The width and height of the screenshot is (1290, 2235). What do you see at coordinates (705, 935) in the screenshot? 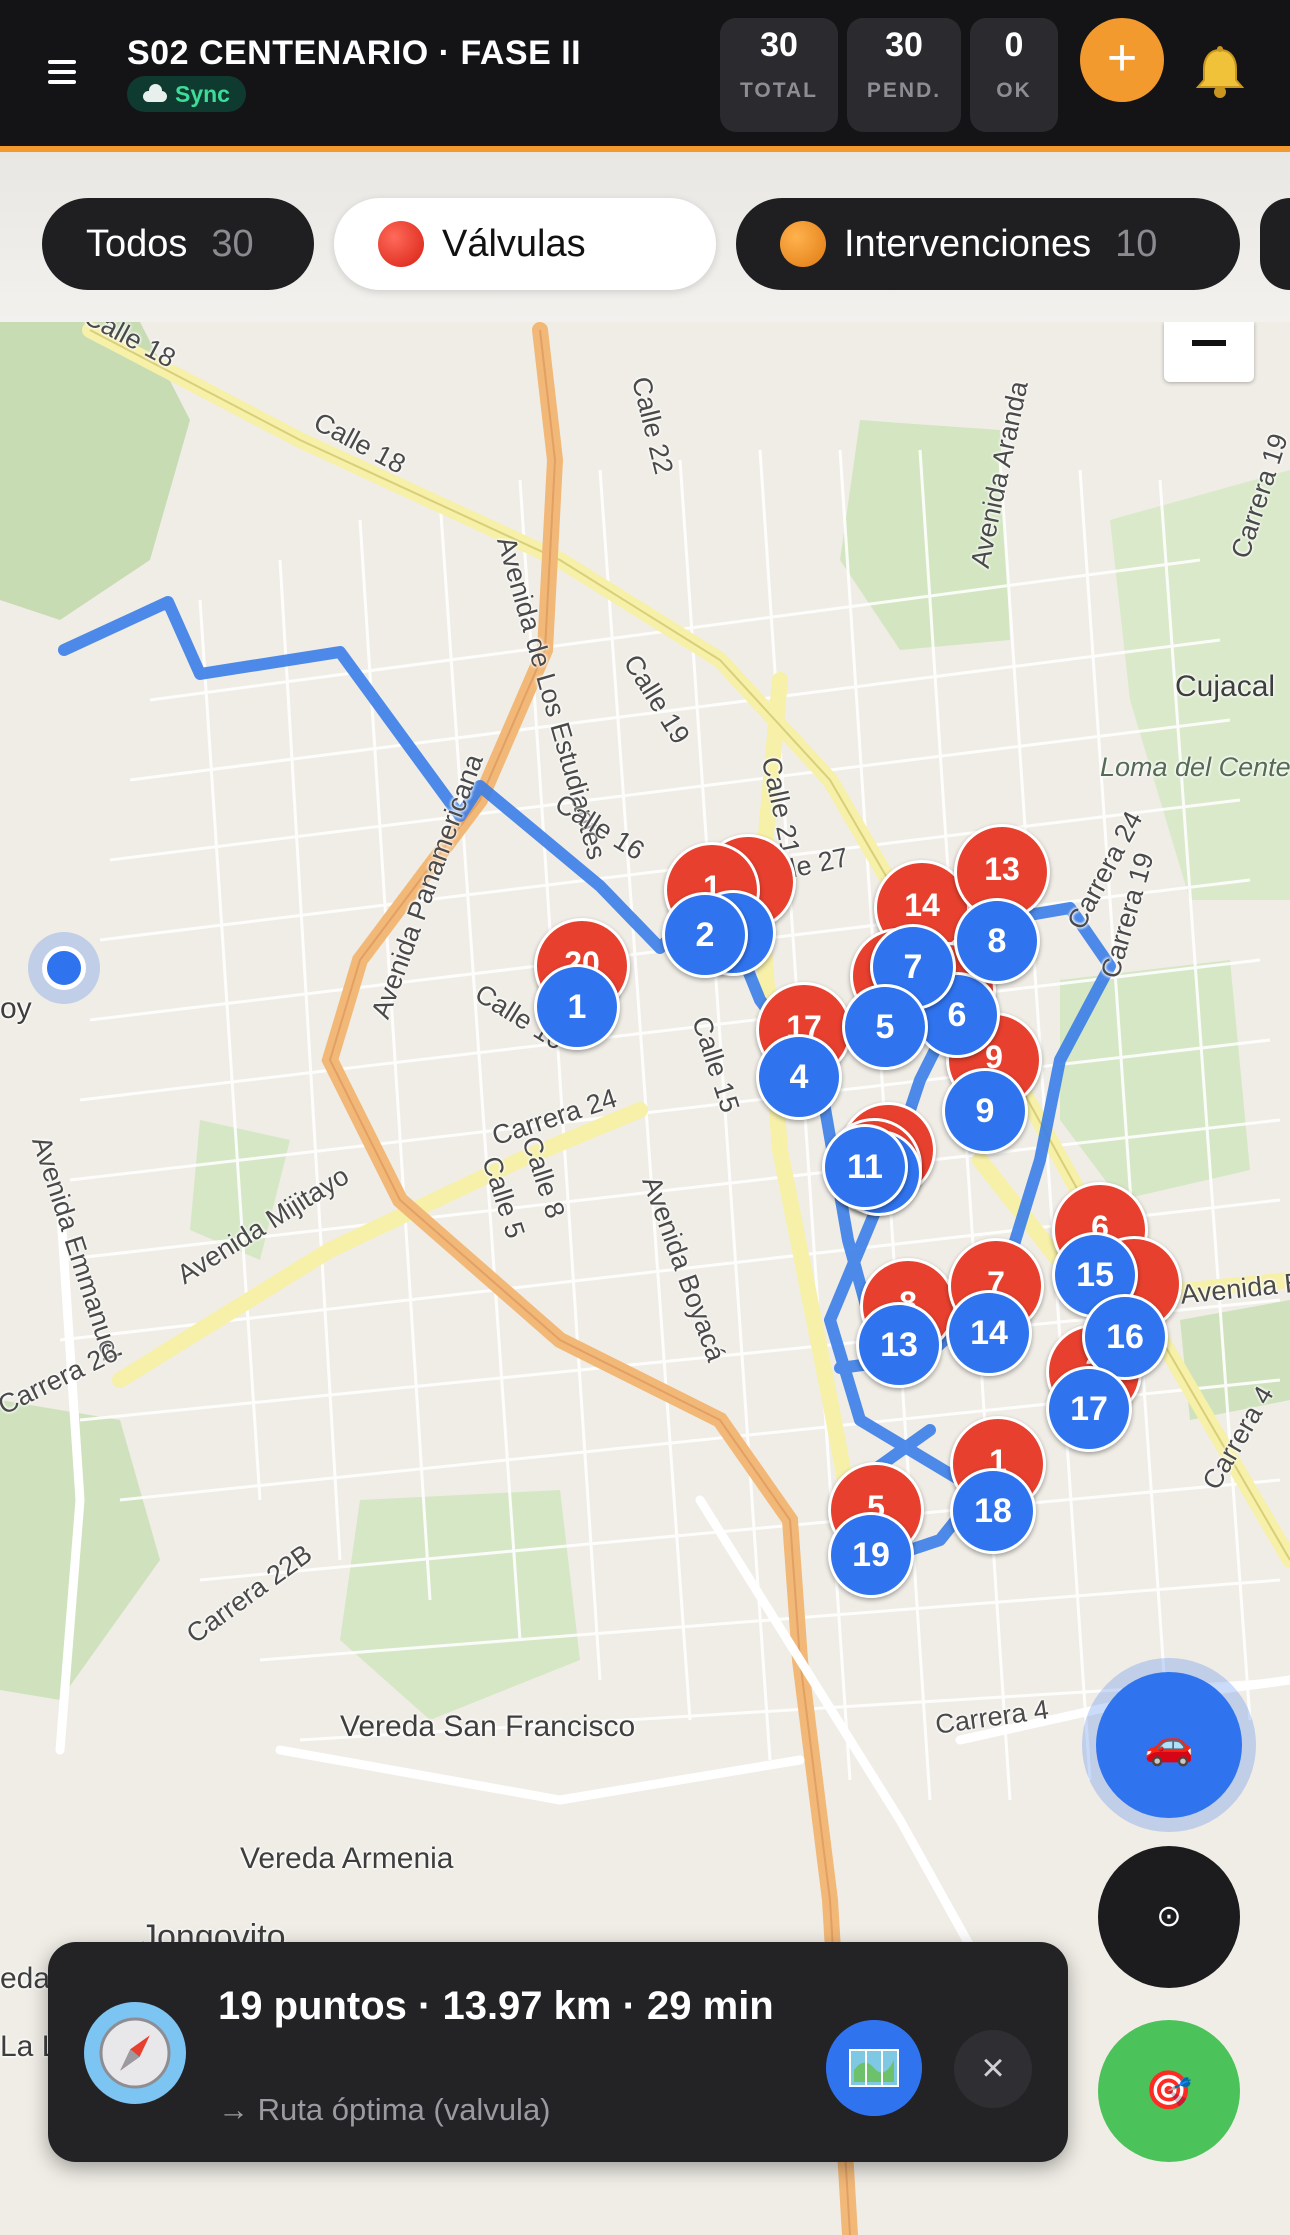
I see `route-stop-marker: 2` at bounding box center [705, 935].